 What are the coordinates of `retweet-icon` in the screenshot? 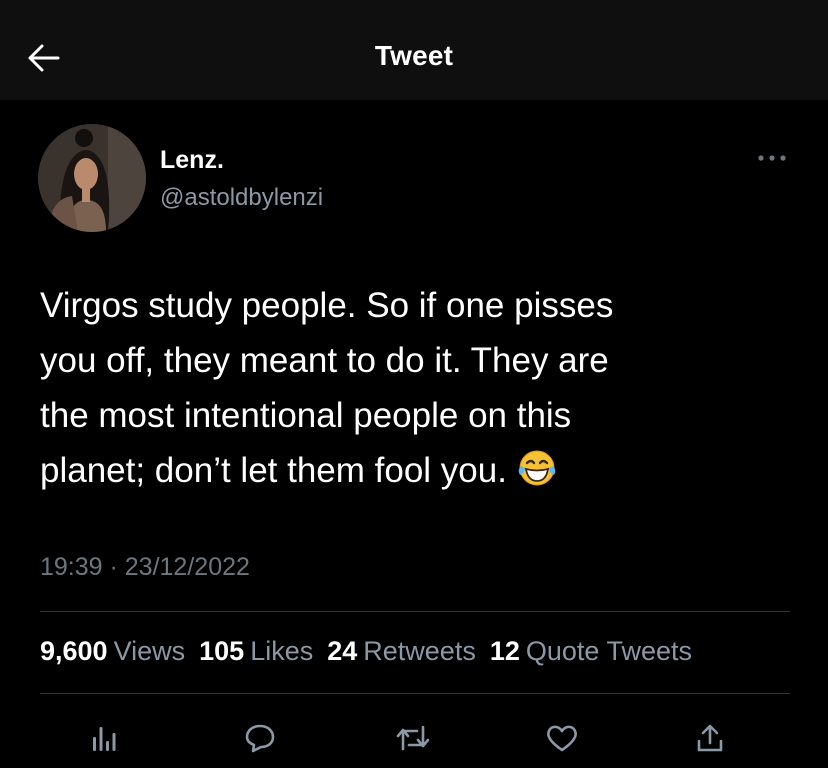 It's located at (413, 738).